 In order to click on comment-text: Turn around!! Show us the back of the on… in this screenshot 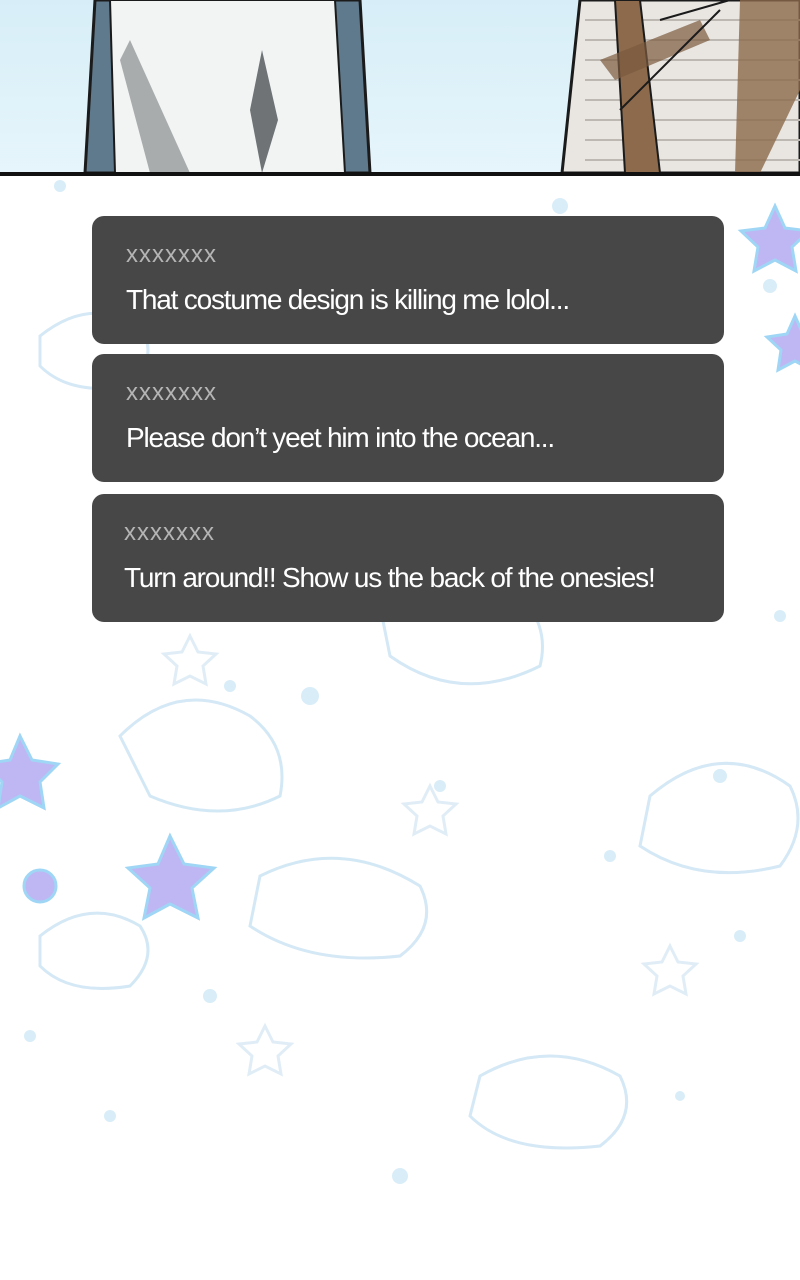, I will do `click(390, 577)`.